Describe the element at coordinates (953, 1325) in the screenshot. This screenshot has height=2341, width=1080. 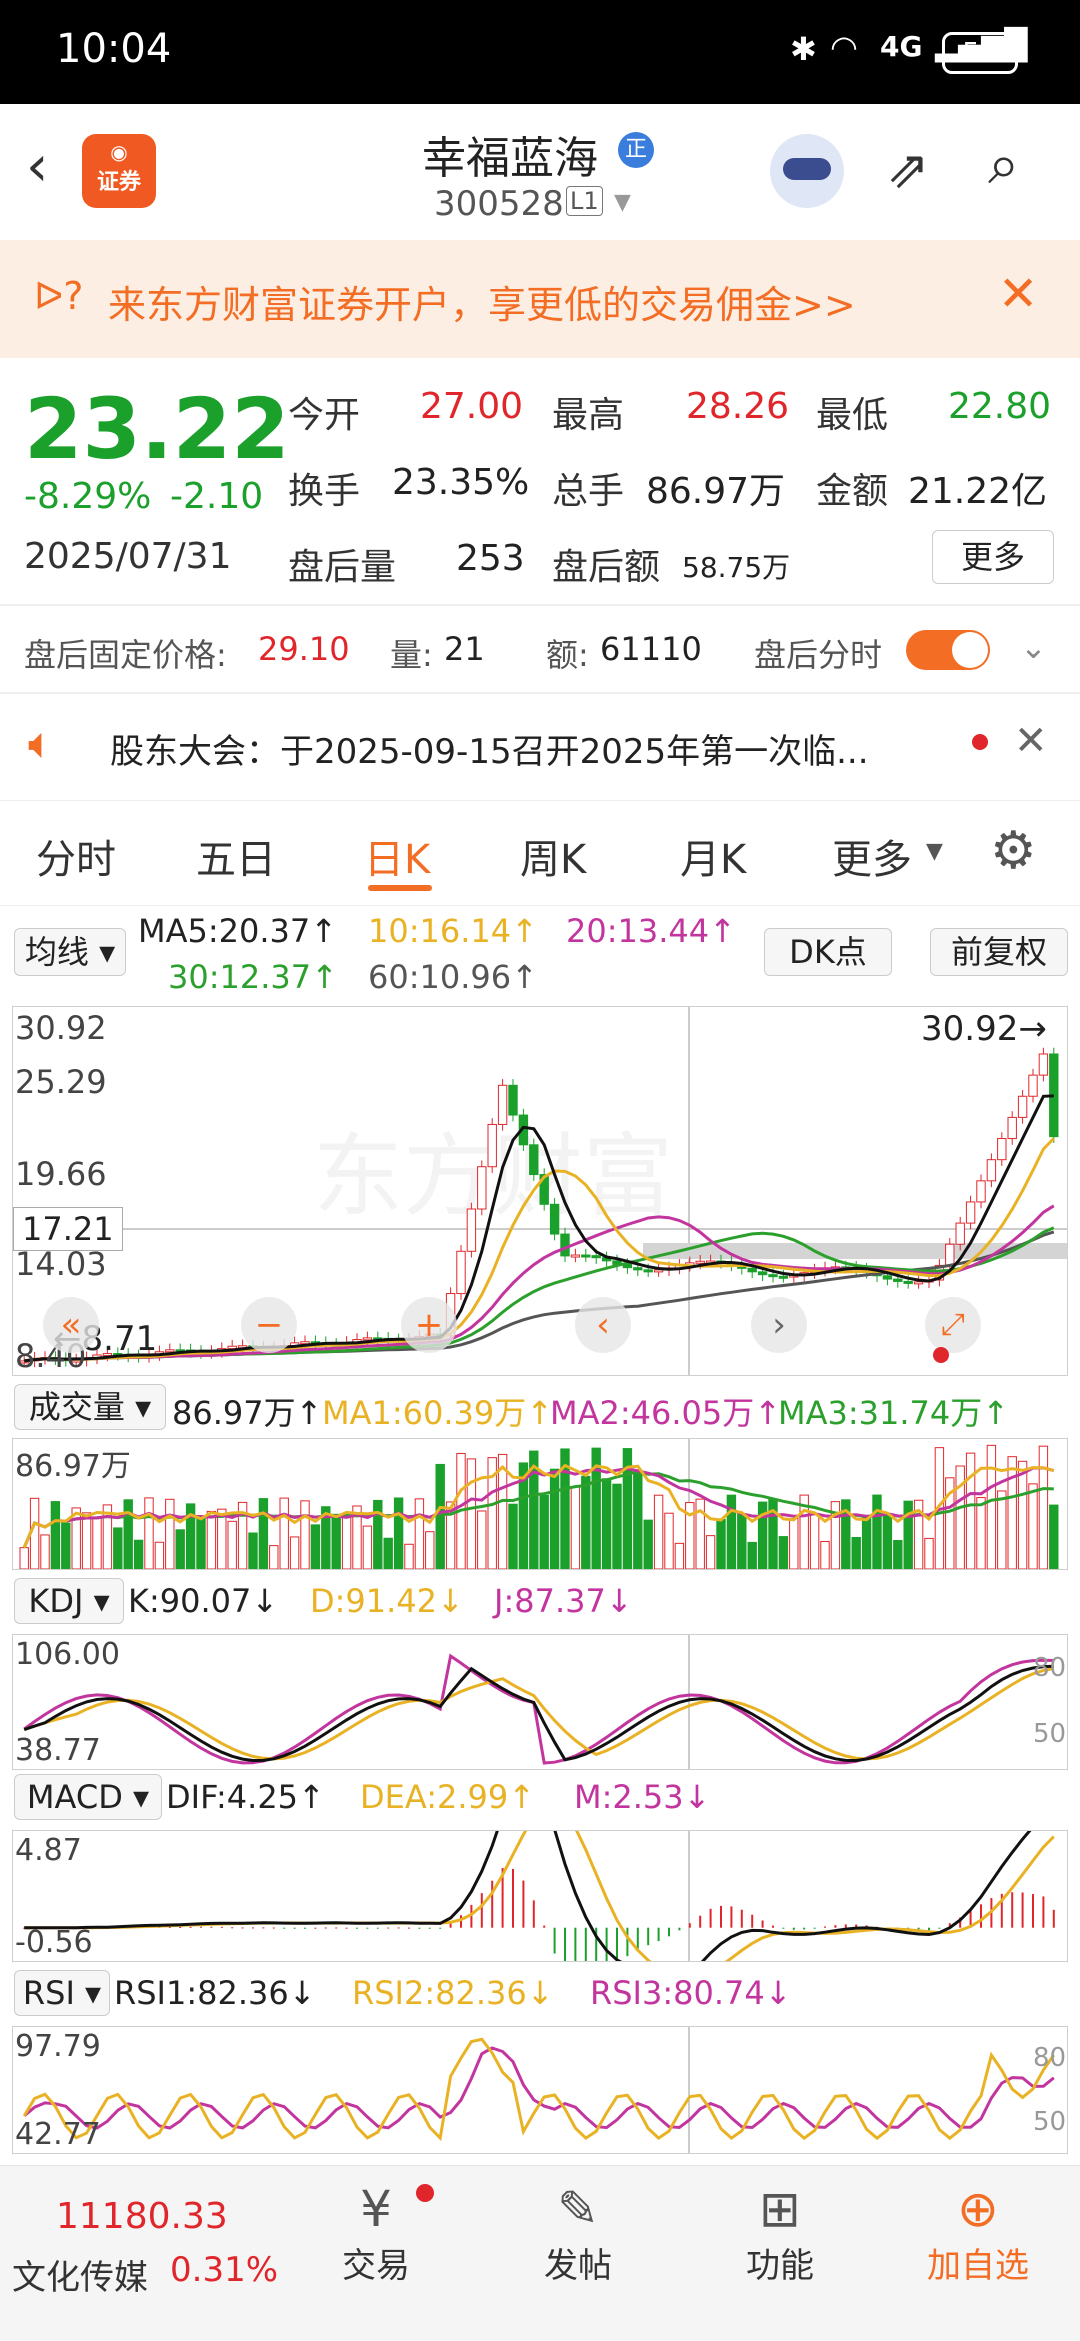
I see `fullscreen-icon: ⤢` at that location.